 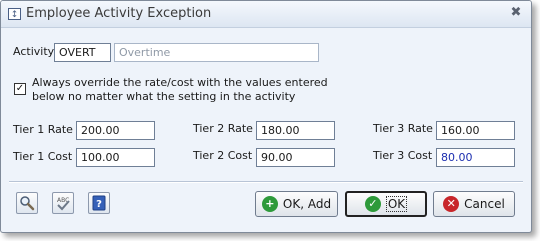 What do you see at coordinates (223, 128) in the screenshot?
I see `tier2-rate-label: Tier 2 Rate` at bounding box center [223, 128].